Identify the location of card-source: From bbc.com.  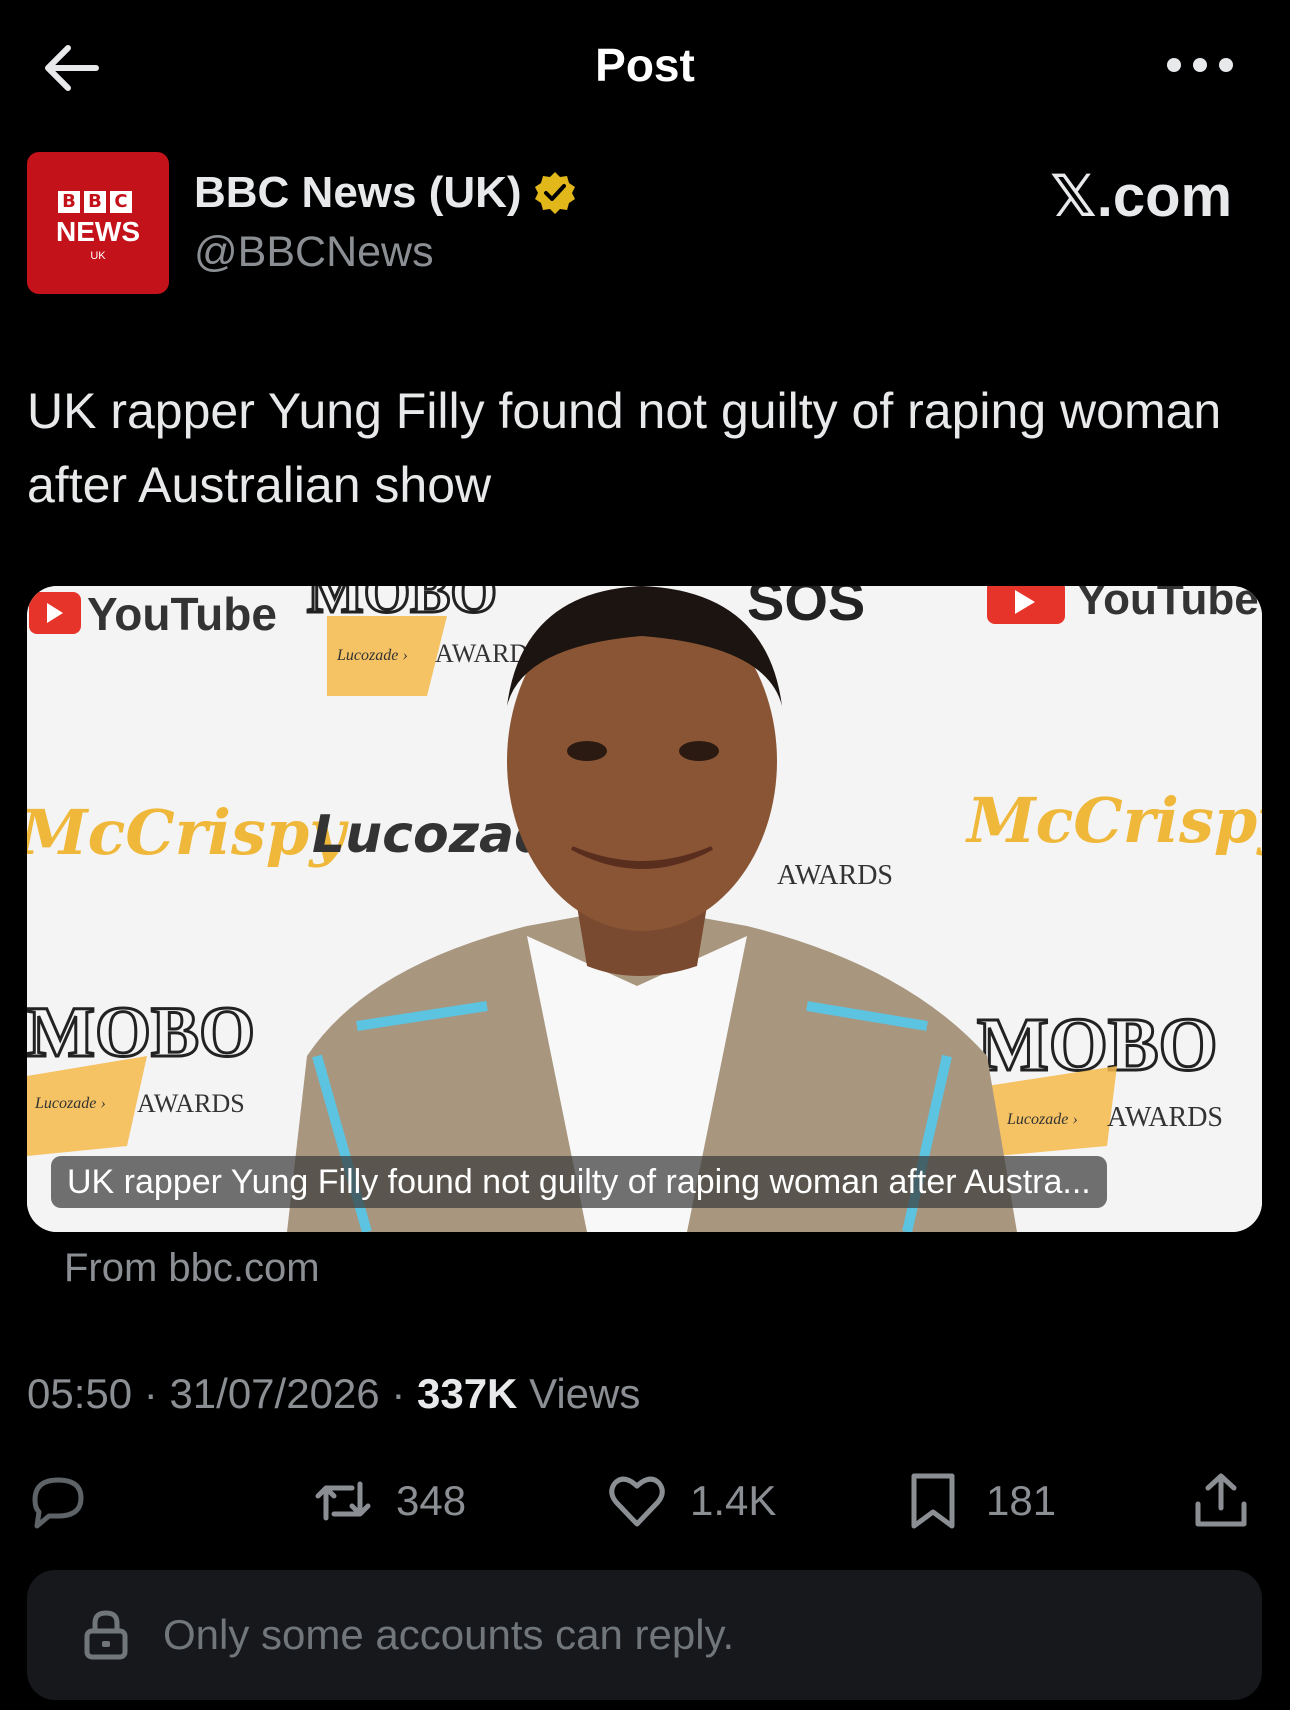
(192, 1268).